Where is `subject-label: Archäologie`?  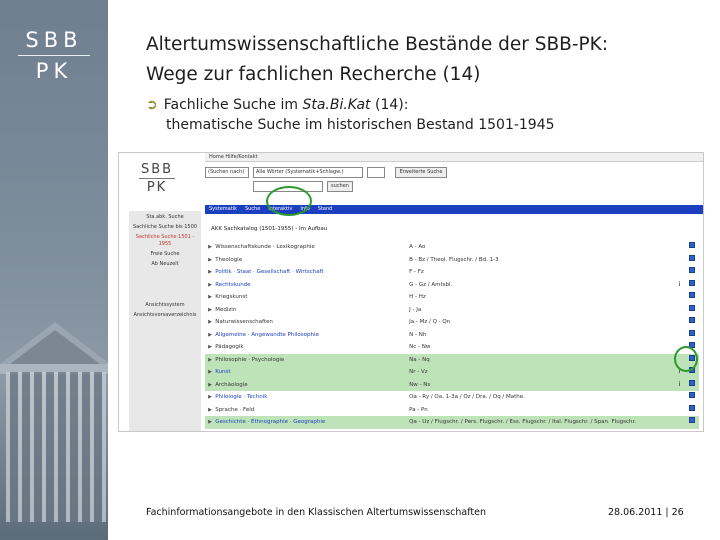
subject-label: Archäologie is located at coordinates (312, 384).